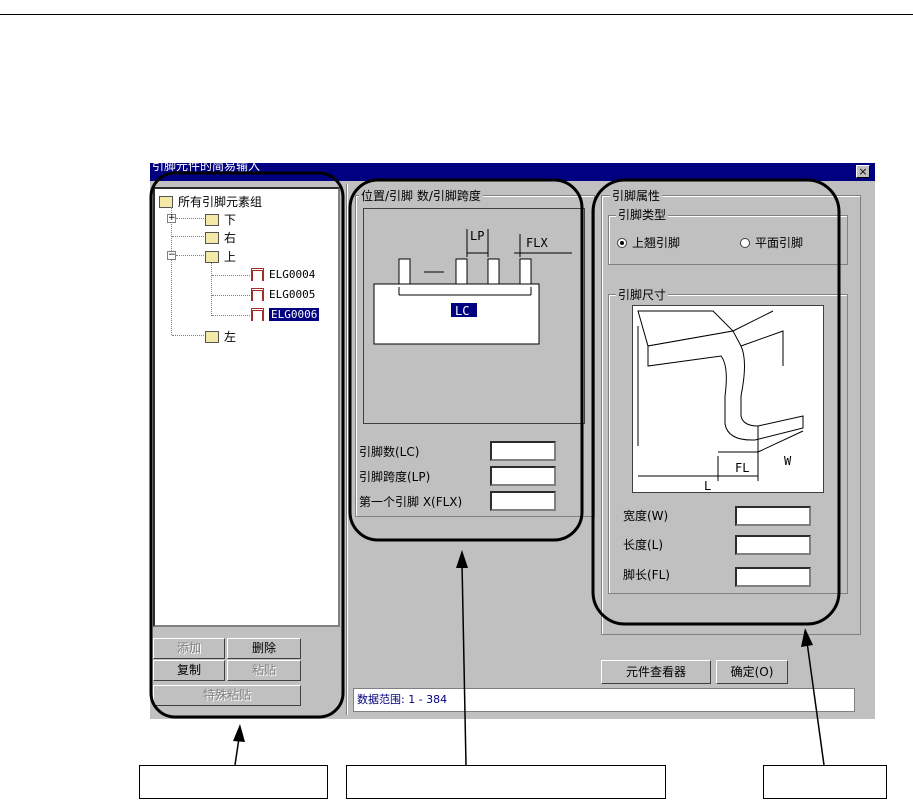 The image size is (913, 802). I want to click on callout-box-tree, so click(233, 782).